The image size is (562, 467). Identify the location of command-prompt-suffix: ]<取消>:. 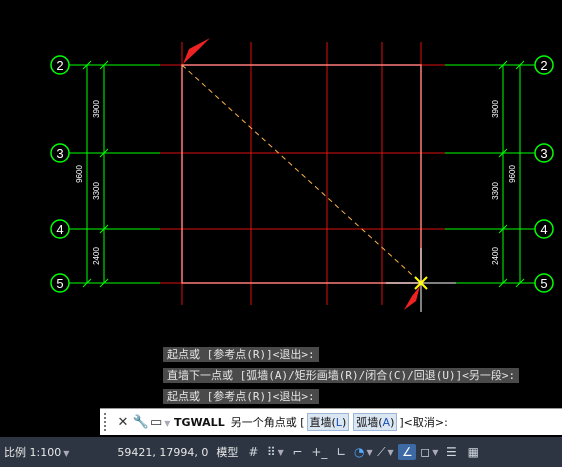
(423, 422).